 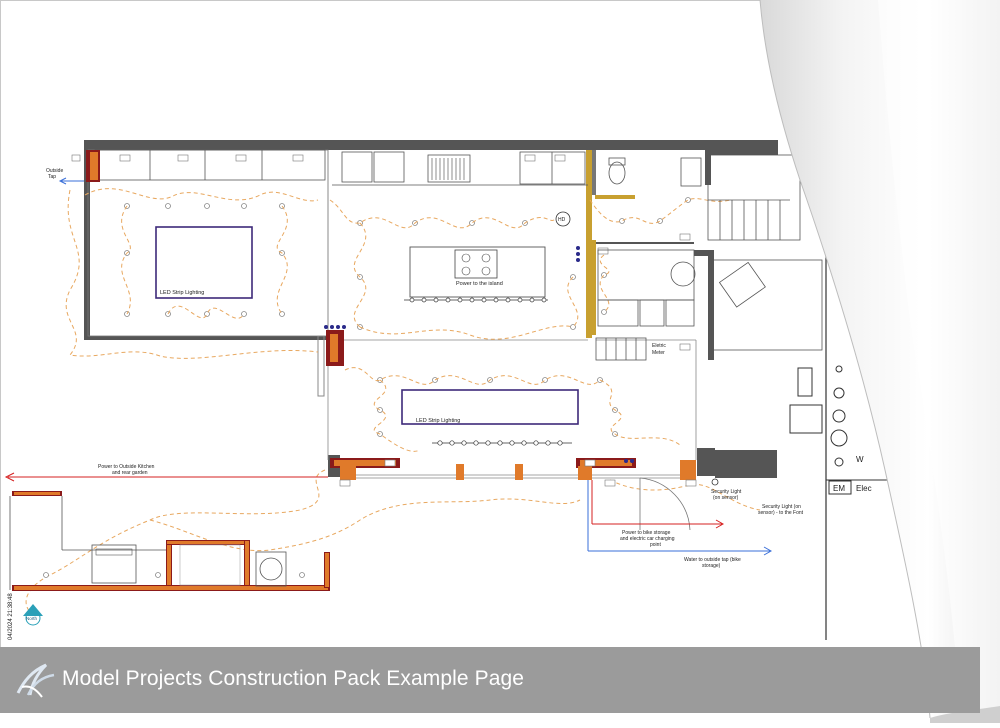 What do you see at coordinates (182, 293) in the screenshot?
I see `led-strip-label-1: LED Strip Lighting` at bounding box center [182, 293].